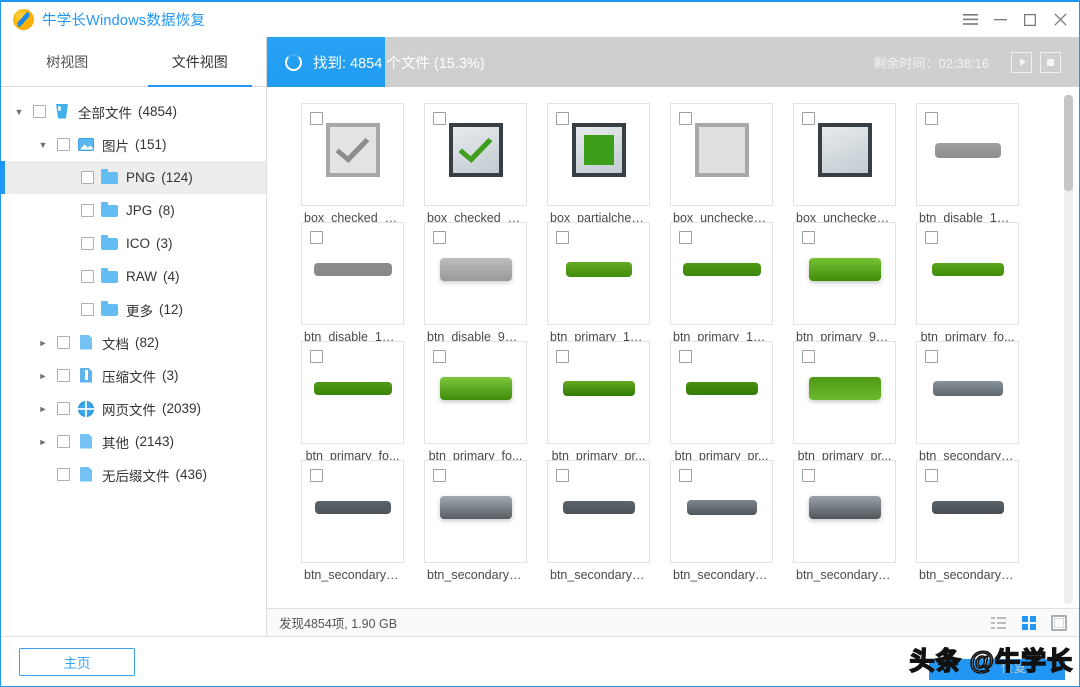 The height and width of the screenshot is (687, 1080). Describe the element at coordinates (133, 177) in the screenshot. I see `tree-item-PNG: ►PNG(124)` at that location.